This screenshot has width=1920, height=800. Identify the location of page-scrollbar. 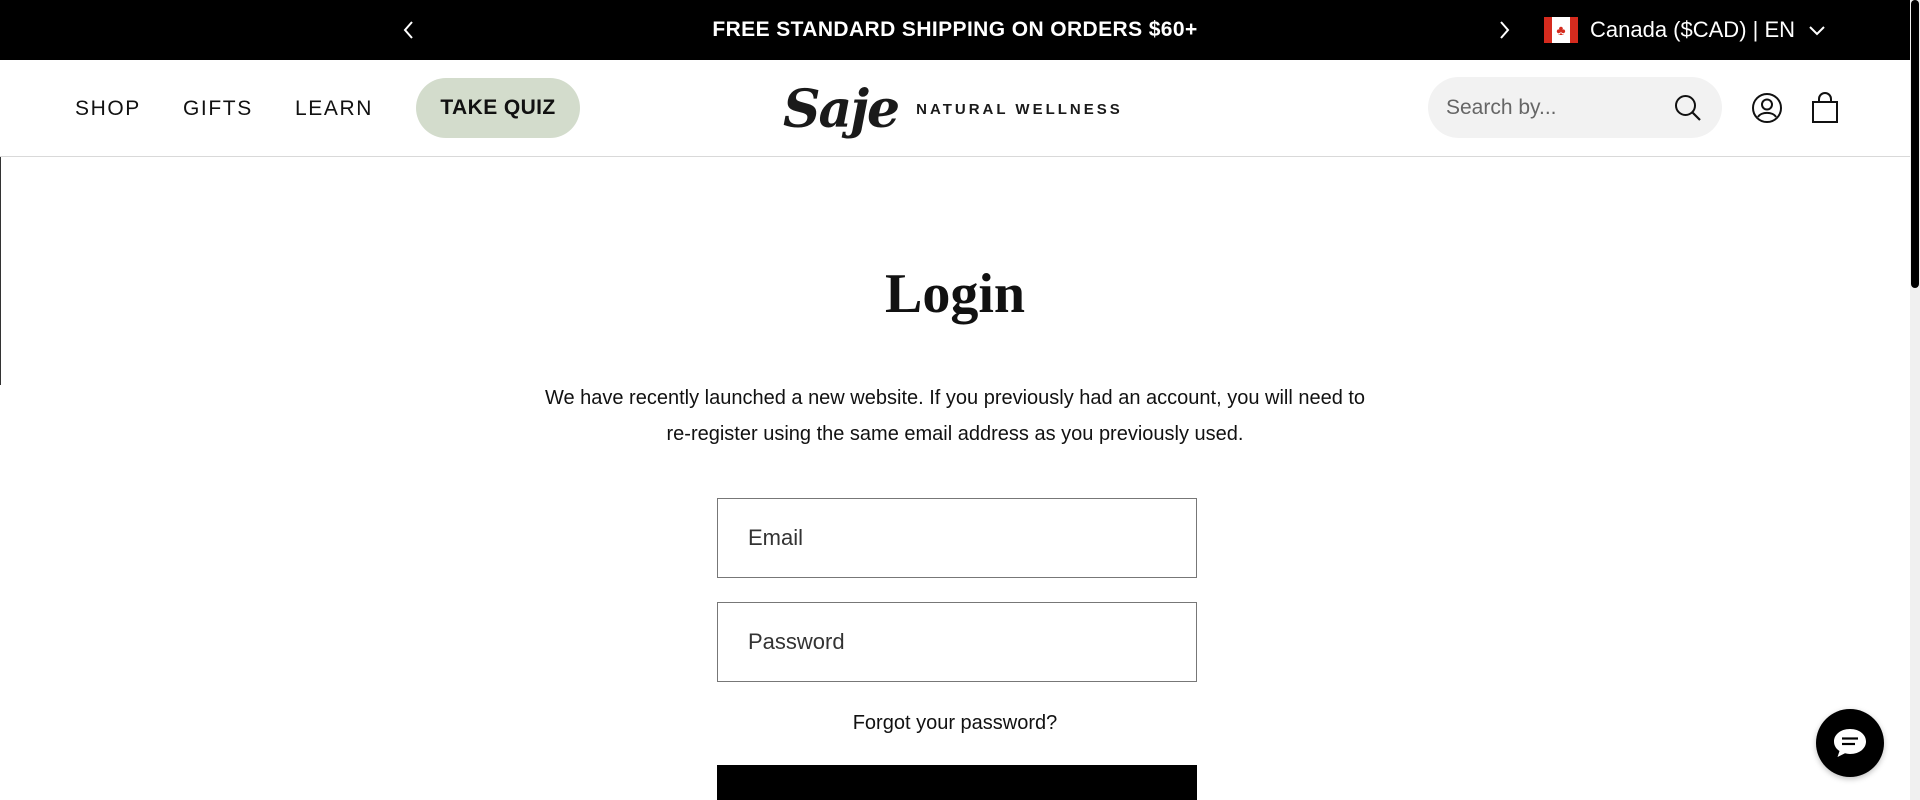
(1915, 400).